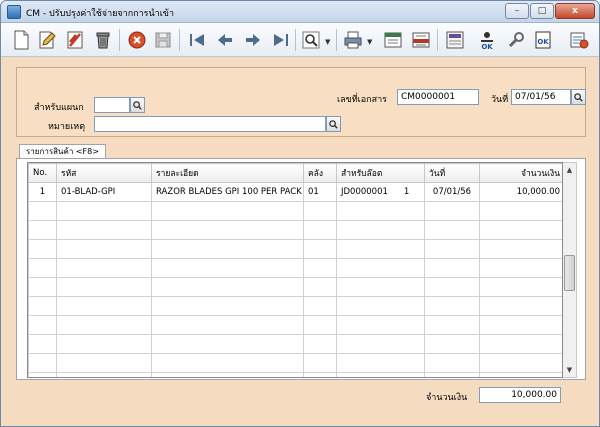 Image resolution: width=600 pixels, height=427 pixels. What do you see at coordinates (520, 192) in the screenshot?
I see `table-cell-amount: 10,000.00` at bounding box center [520, 192].